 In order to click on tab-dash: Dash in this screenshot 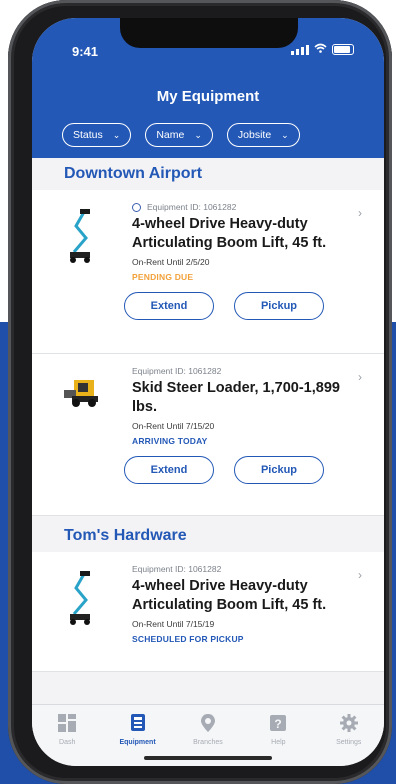, I will do `click(67, 739)`.